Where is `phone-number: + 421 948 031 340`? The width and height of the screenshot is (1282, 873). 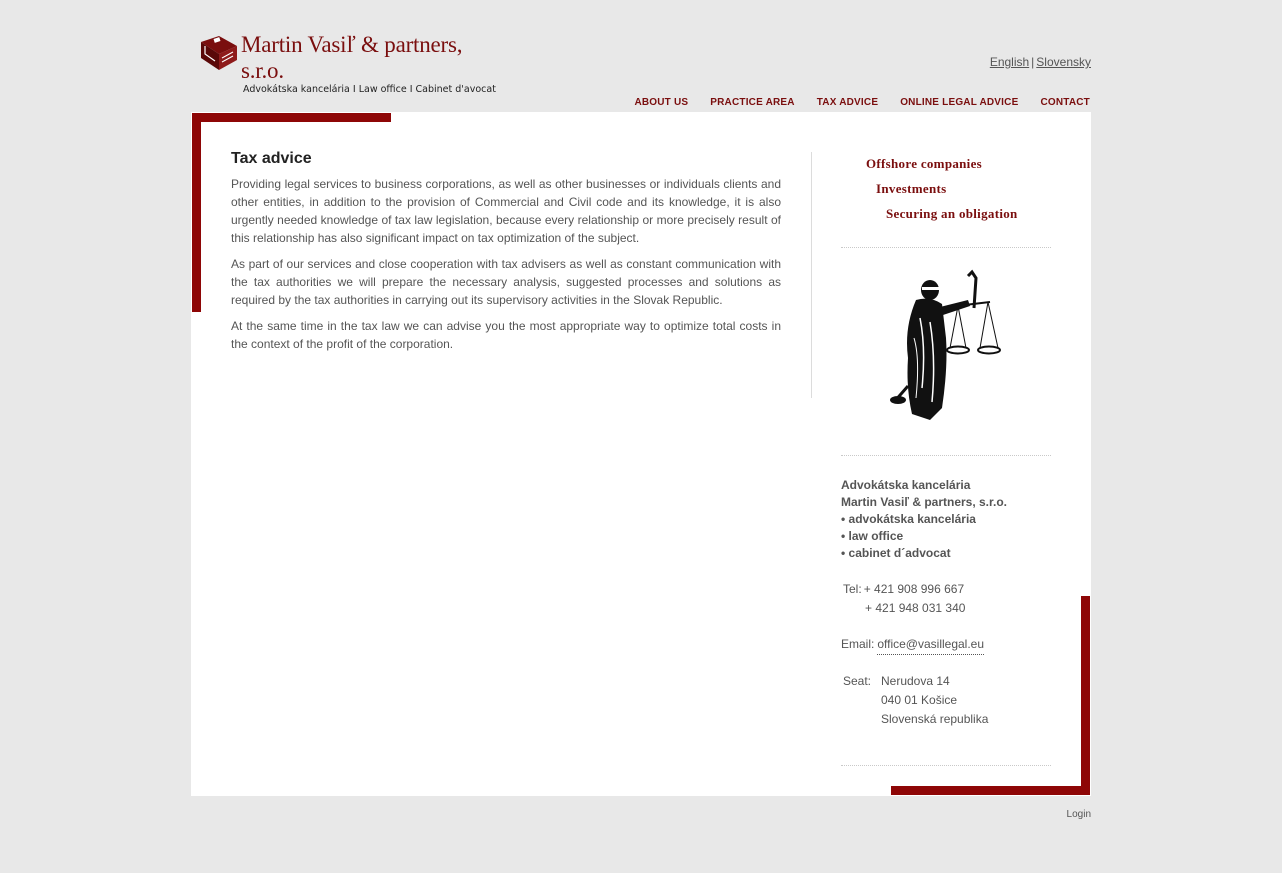
phone-number: + 421 948 031 340 is located at coordinates (915, 608).